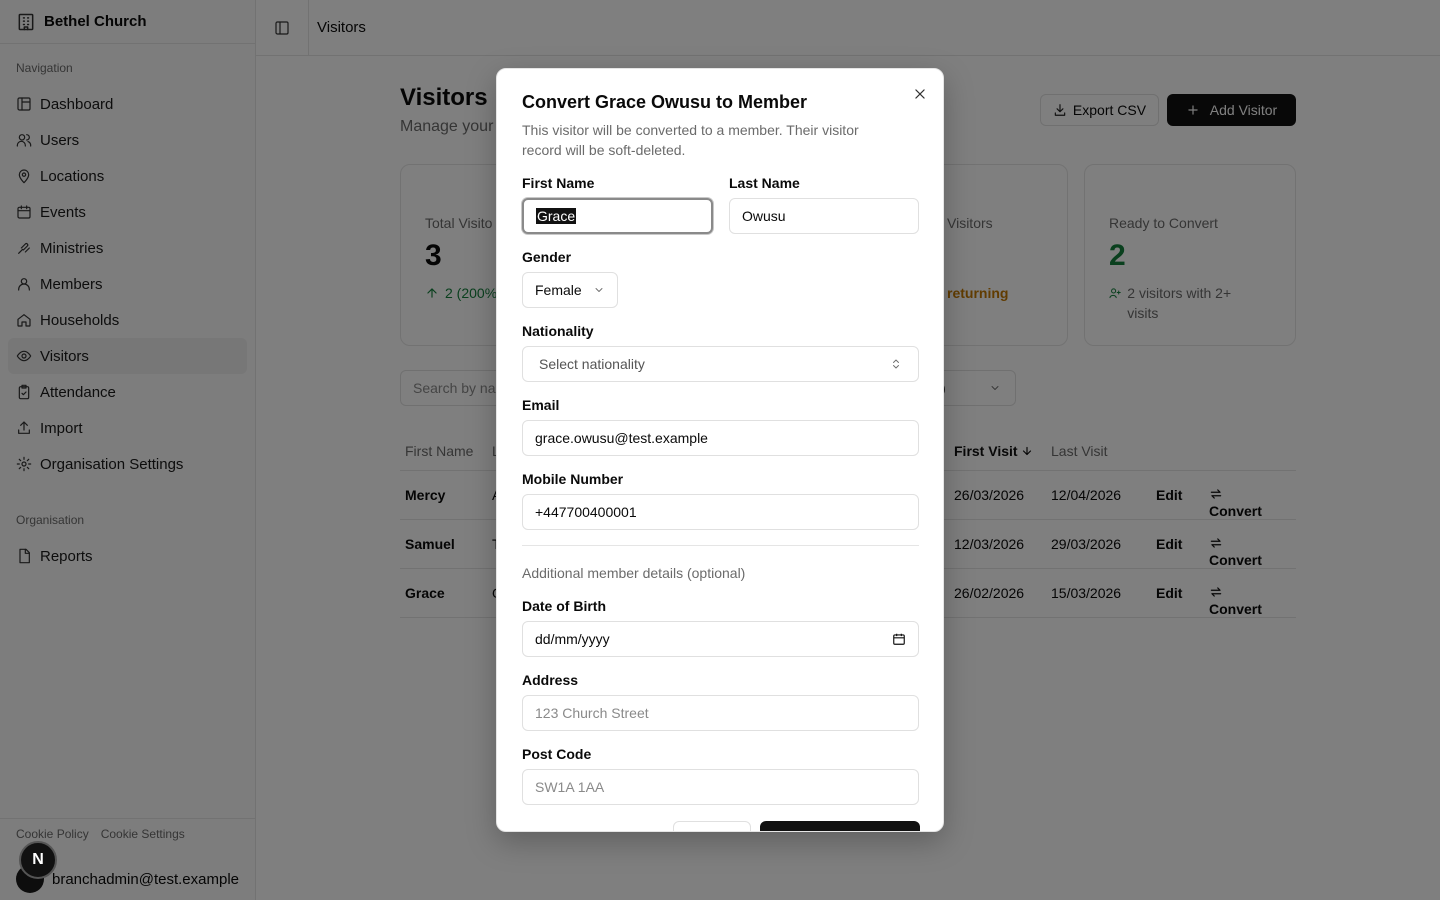  What do you see at coordinates (764, 216) in the screenshot?
I see `last-name-value: Owusu` at bounding box center [764, 216].